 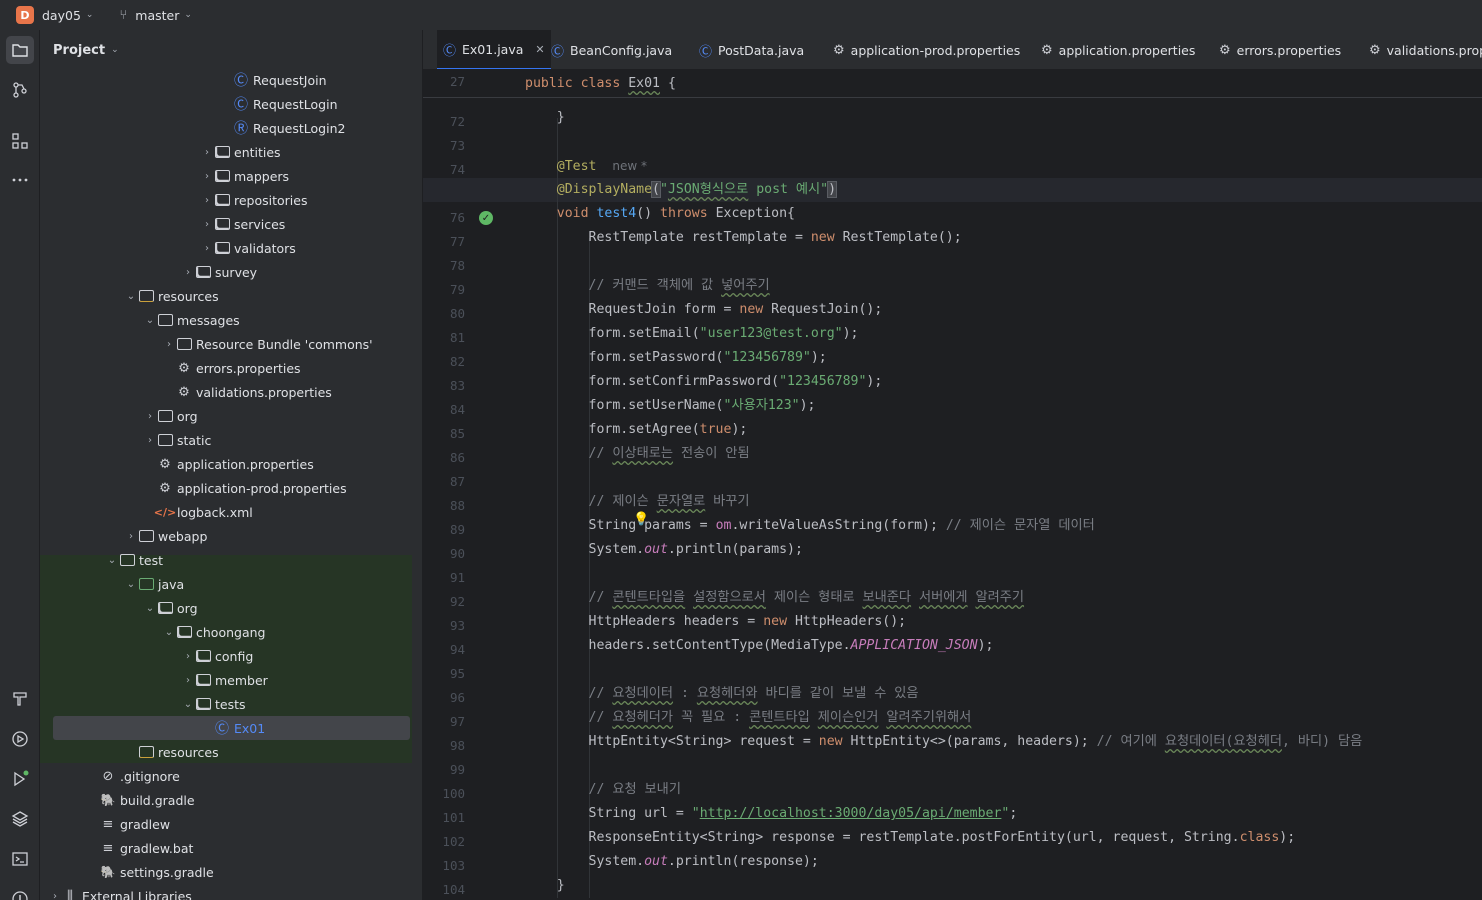 What do you see at coordinates (1118, 49) in the screenshot?
I see `editor-tab: ⚙ application.properties` at bounding box center [1118, 49].